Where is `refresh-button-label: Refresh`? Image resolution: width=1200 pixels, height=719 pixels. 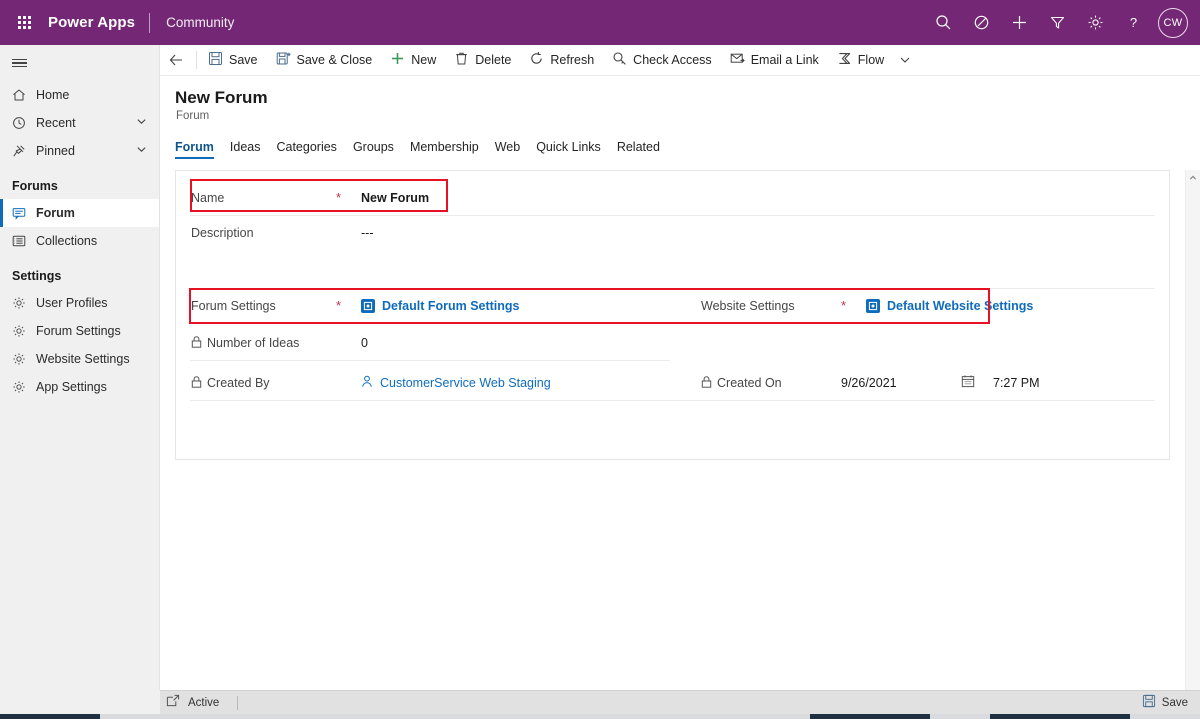 refresh-button-label: Refresh is located at coordinates (572, 60).